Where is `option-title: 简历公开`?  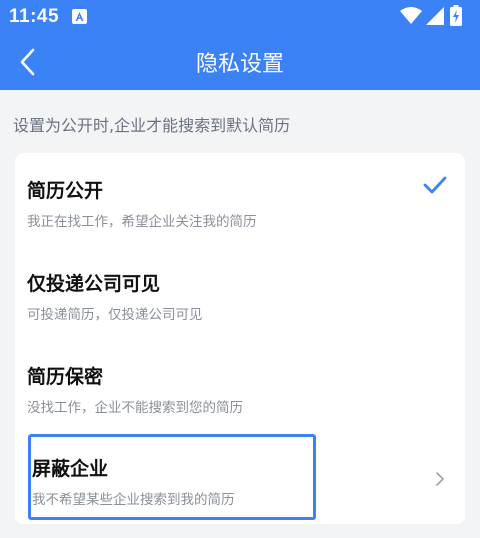 option-title: 简历公开 is located at coordinates (65, 191).